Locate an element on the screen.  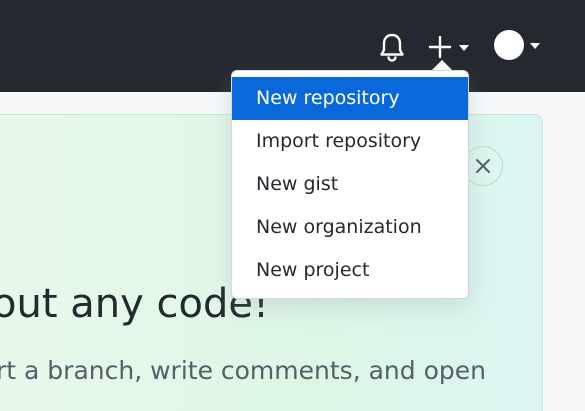
close-icon is located at coordinates (483, 166).